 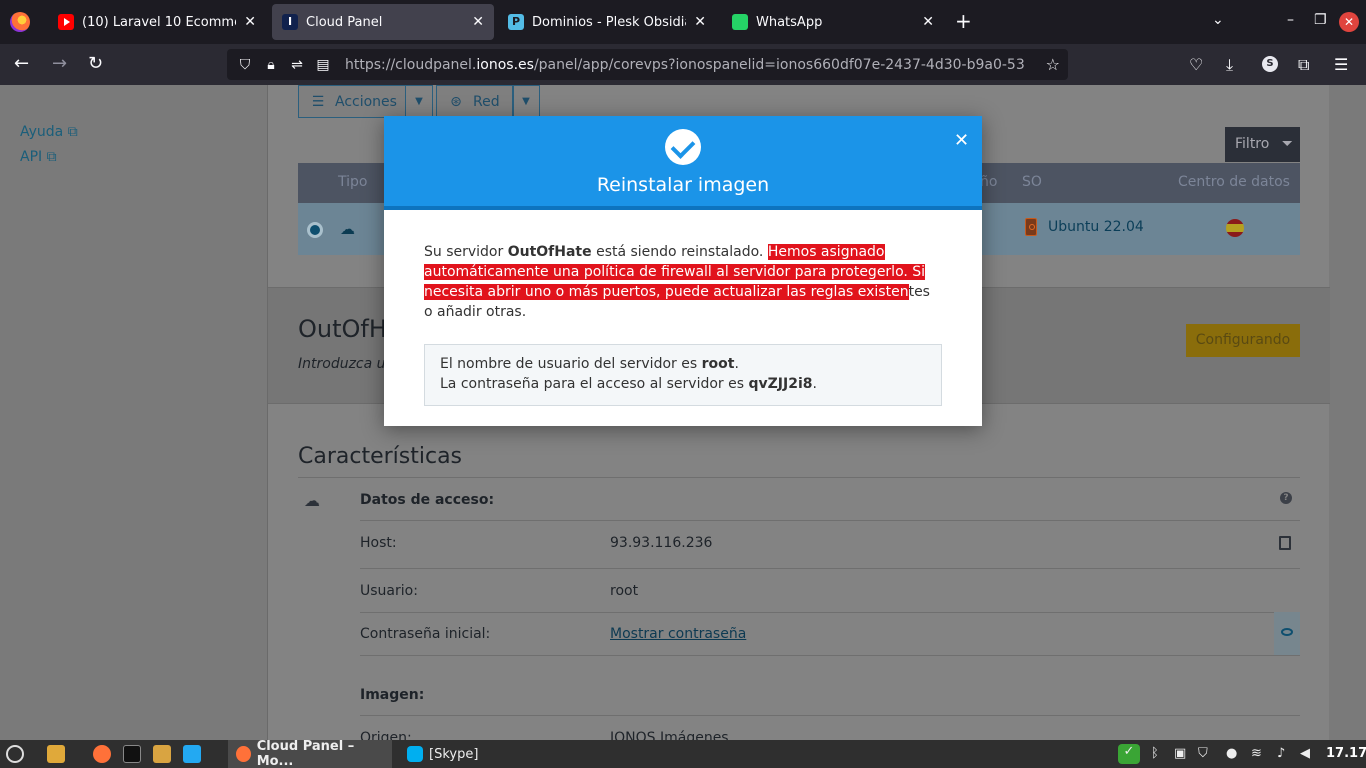 I want to click on back-icon: ←, so click(x=21, y=64).